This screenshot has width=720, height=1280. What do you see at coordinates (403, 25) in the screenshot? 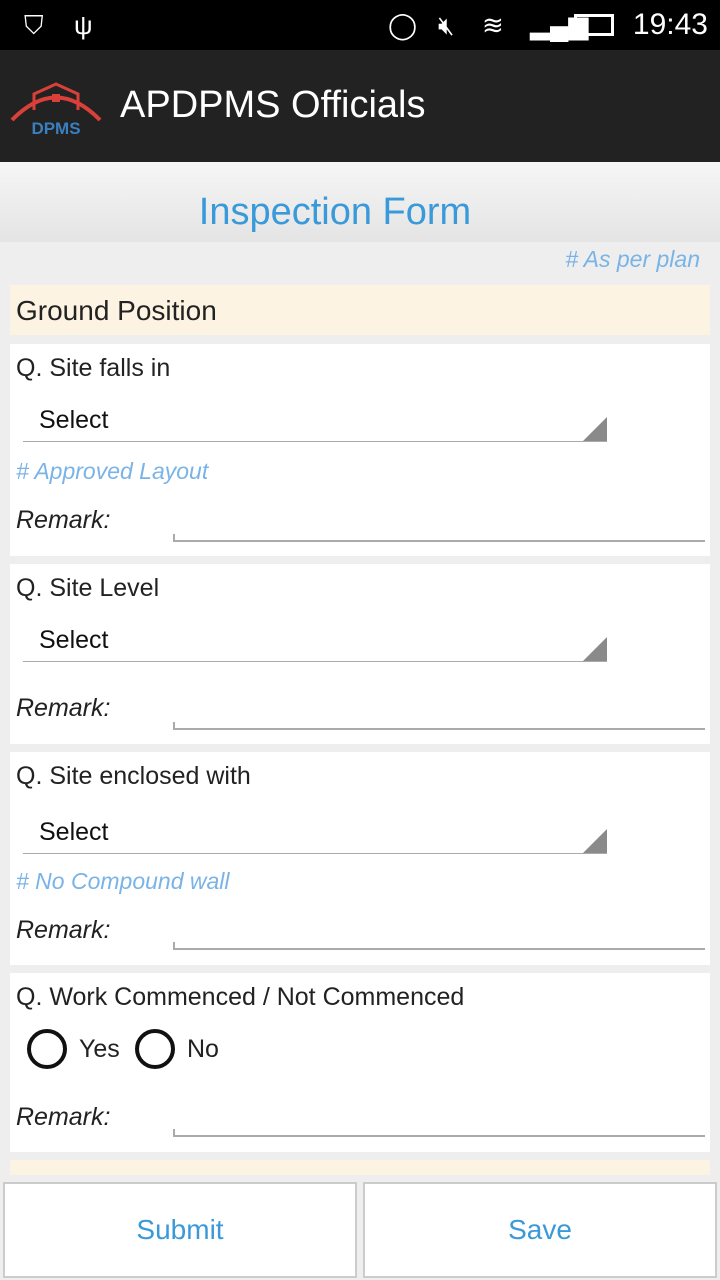
I see `location-icon: ◯` at bounding box center [403, 25].